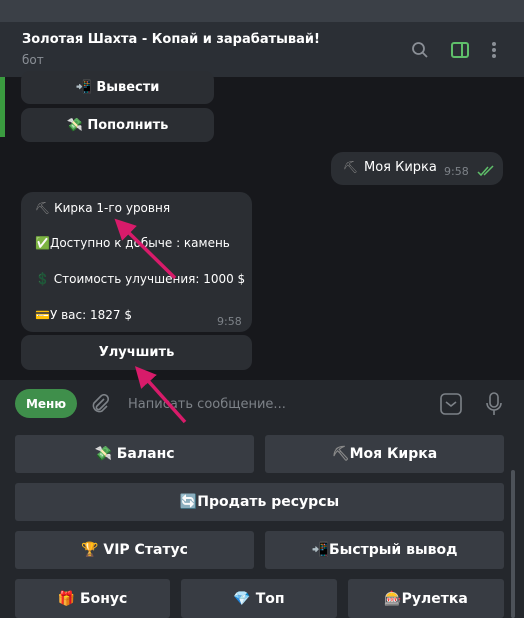 The image size is (524, 618). I want to click on repeat-icon: 🔄, so click(188, 502).